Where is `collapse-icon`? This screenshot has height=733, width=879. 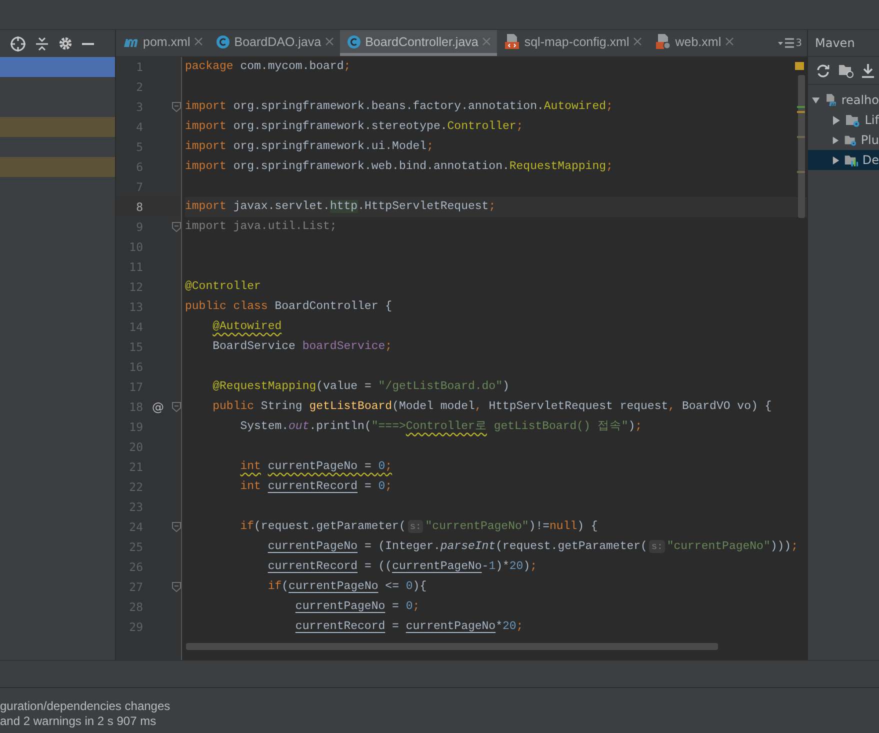 collapse-icon is located at coordinates (42, 44).